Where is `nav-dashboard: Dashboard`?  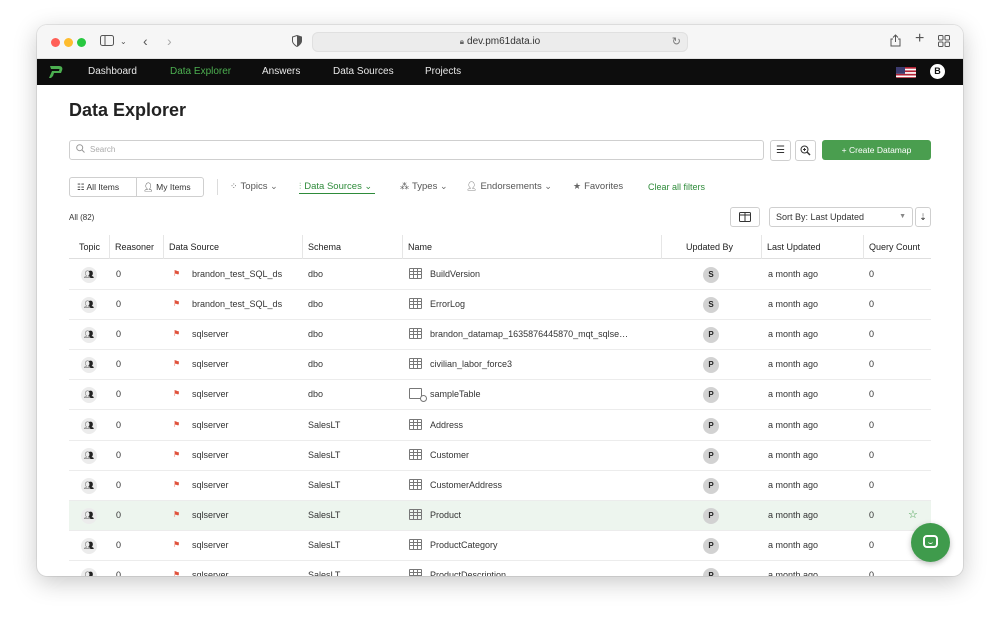
nav-dashboard: Dashboard is located at coordinates (112, 71).